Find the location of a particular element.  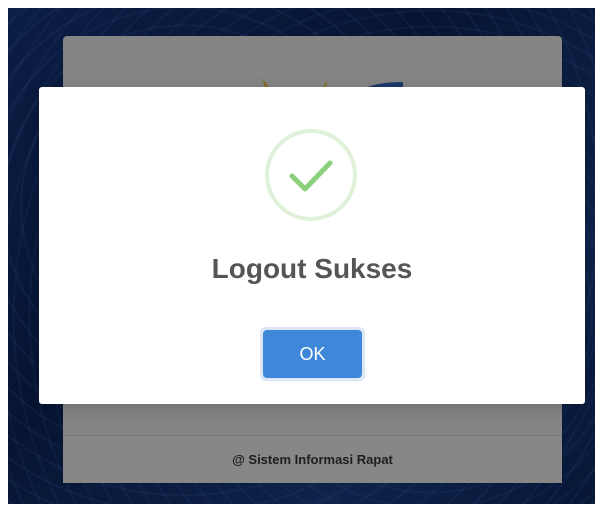

check-circle-icon is located at coordinates (311, 175).